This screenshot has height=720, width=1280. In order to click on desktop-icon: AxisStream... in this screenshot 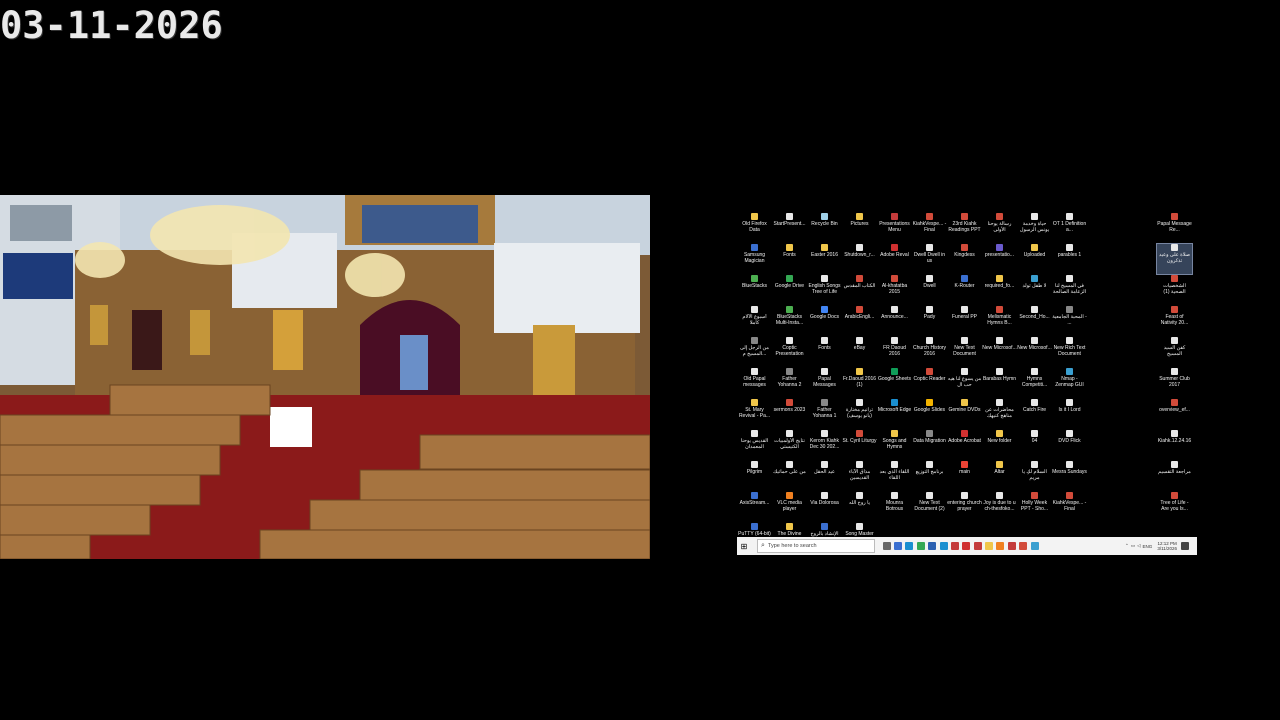, I will do `click(754, 507)`.